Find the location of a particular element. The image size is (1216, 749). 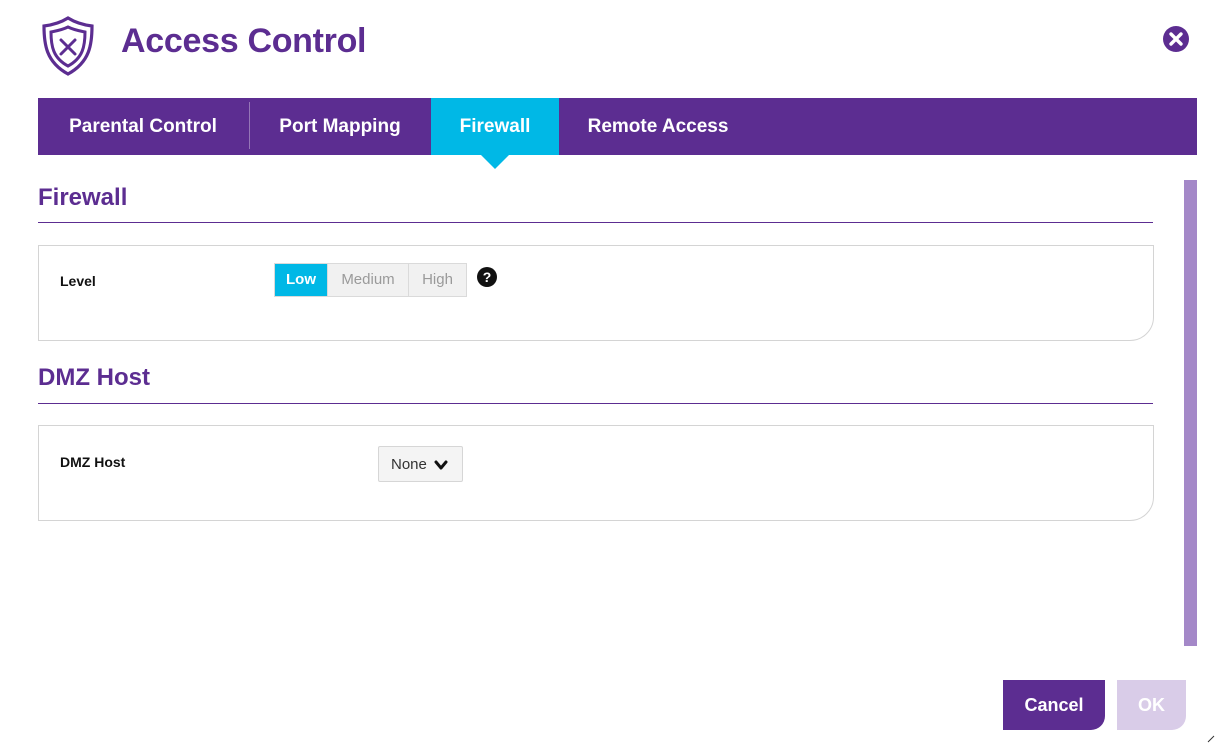

scrollbar is located at coordinates (1190, 413).